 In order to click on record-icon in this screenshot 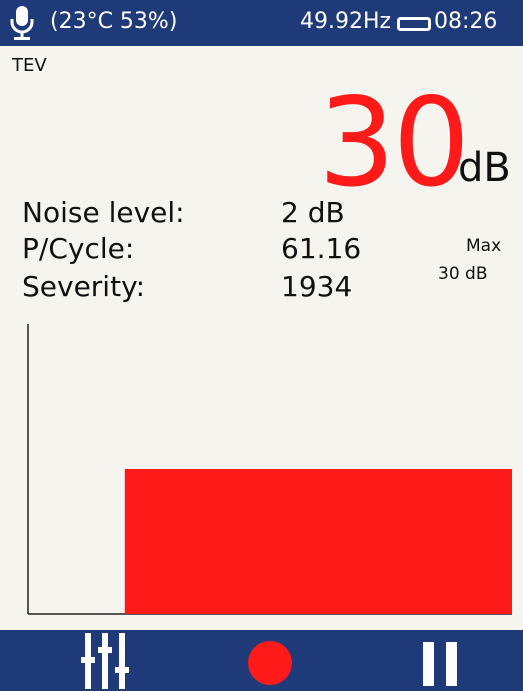, I will do `click(270, 662)`.